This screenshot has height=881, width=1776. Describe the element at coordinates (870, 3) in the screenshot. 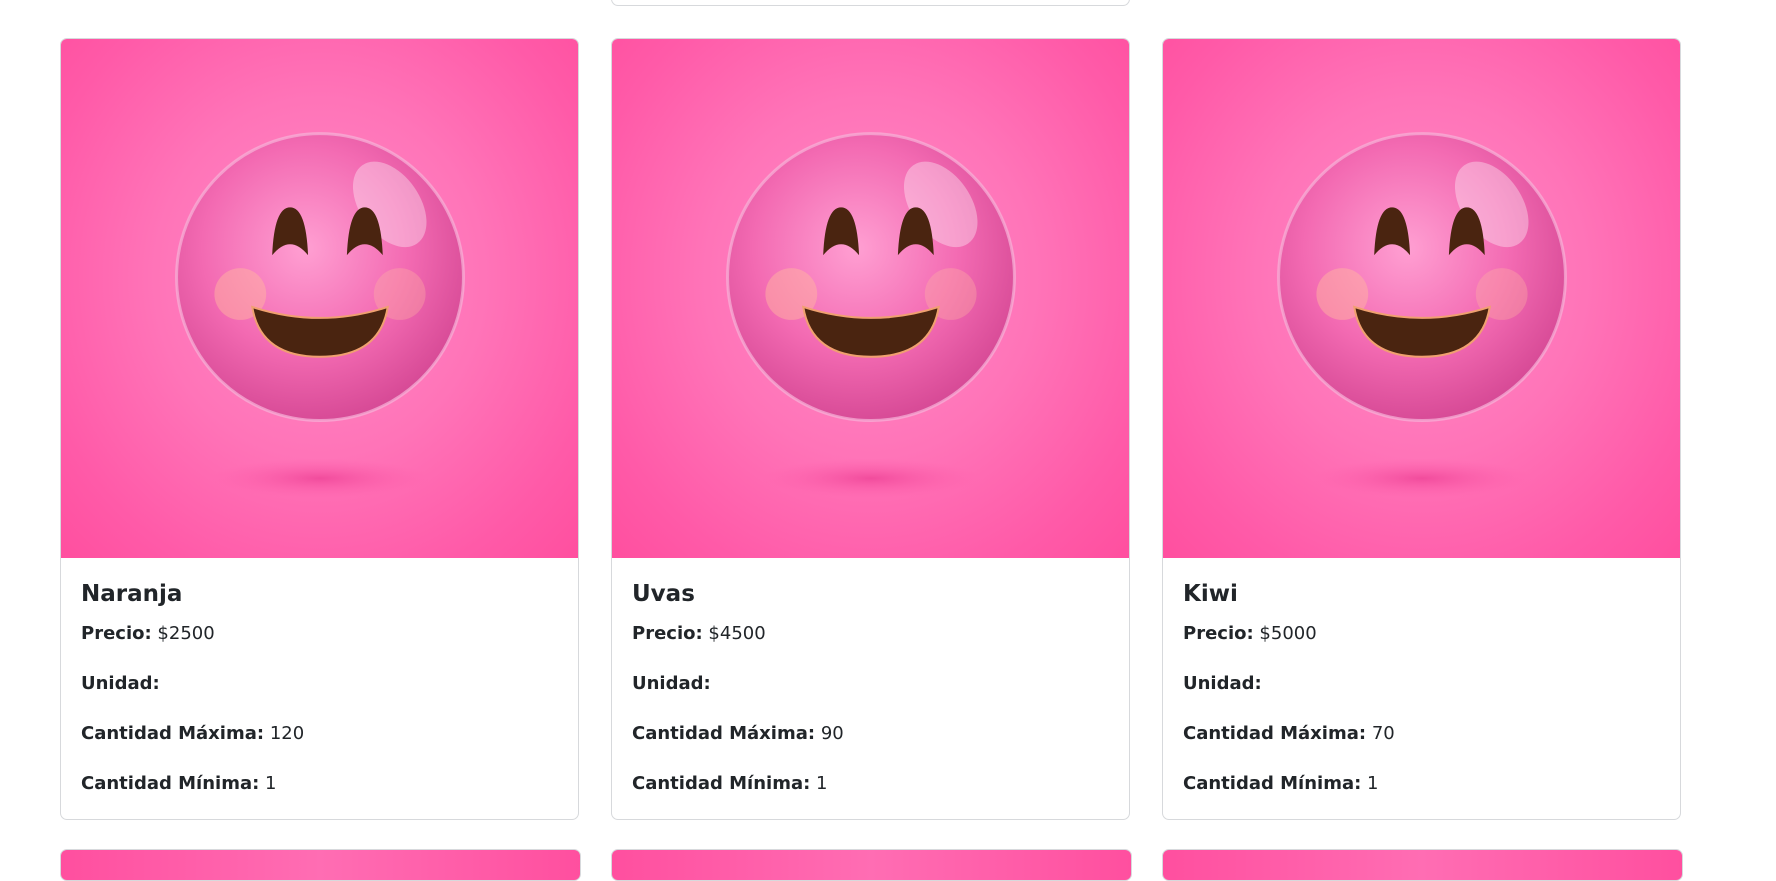

I see `card-partial-top` at that location.